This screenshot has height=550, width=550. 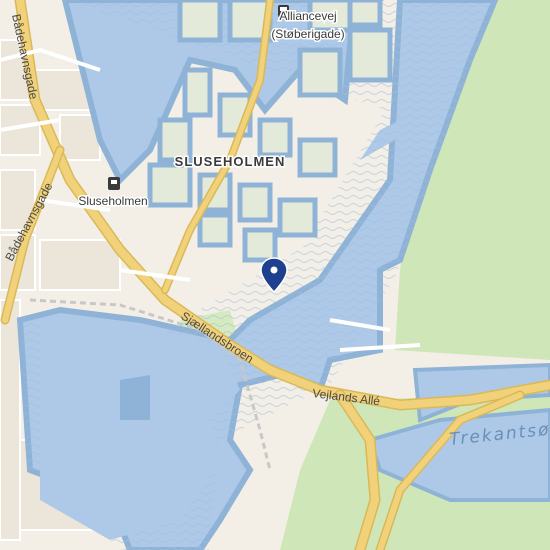 I want to click on alliancevej-stop-label: Alliancevej, so click(x=307, y=16).